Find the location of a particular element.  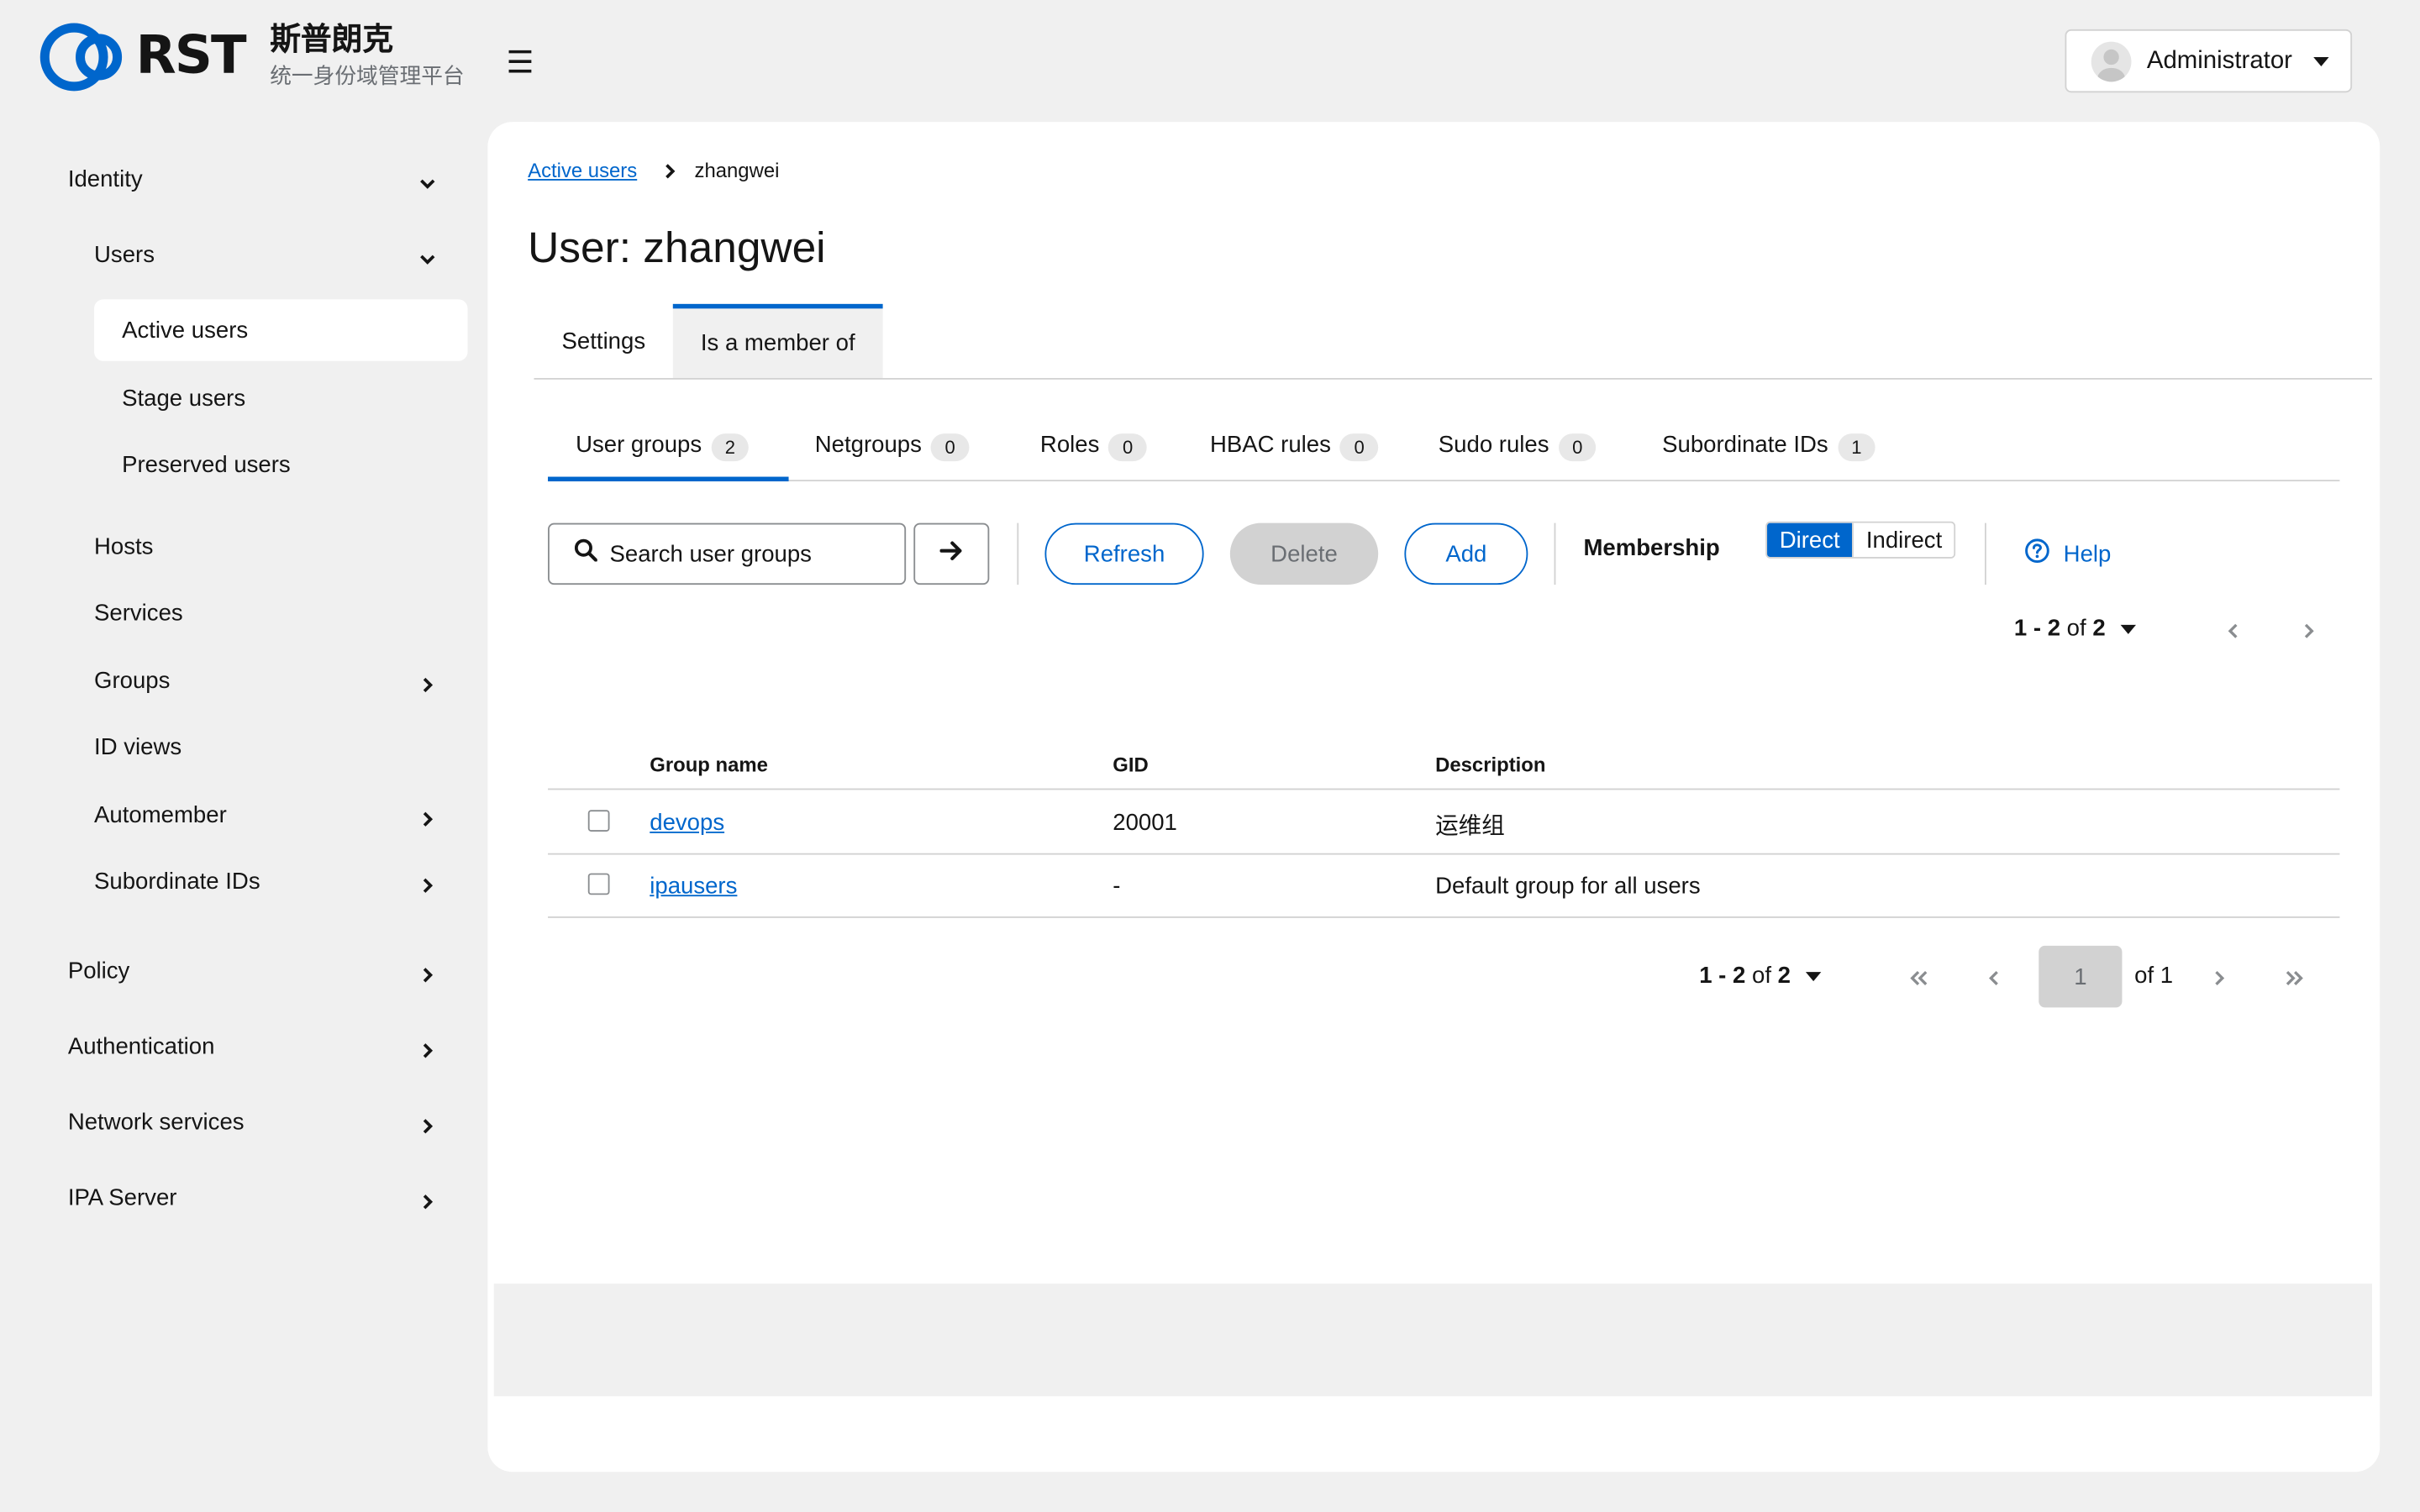

gid-cell: 20001 is located at coordinates (1145, 823).